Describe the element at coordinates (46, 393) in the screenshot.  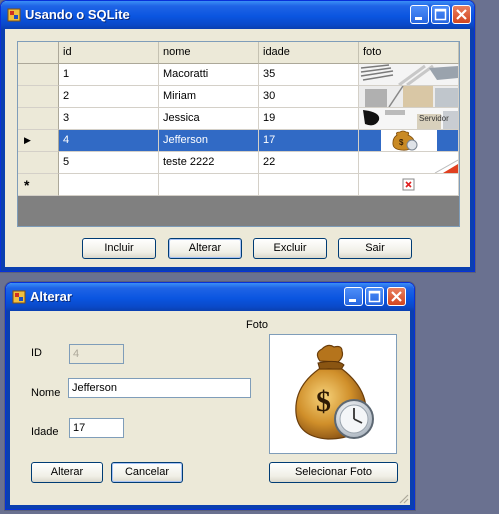
I see `nome-label: Nome` at that location.